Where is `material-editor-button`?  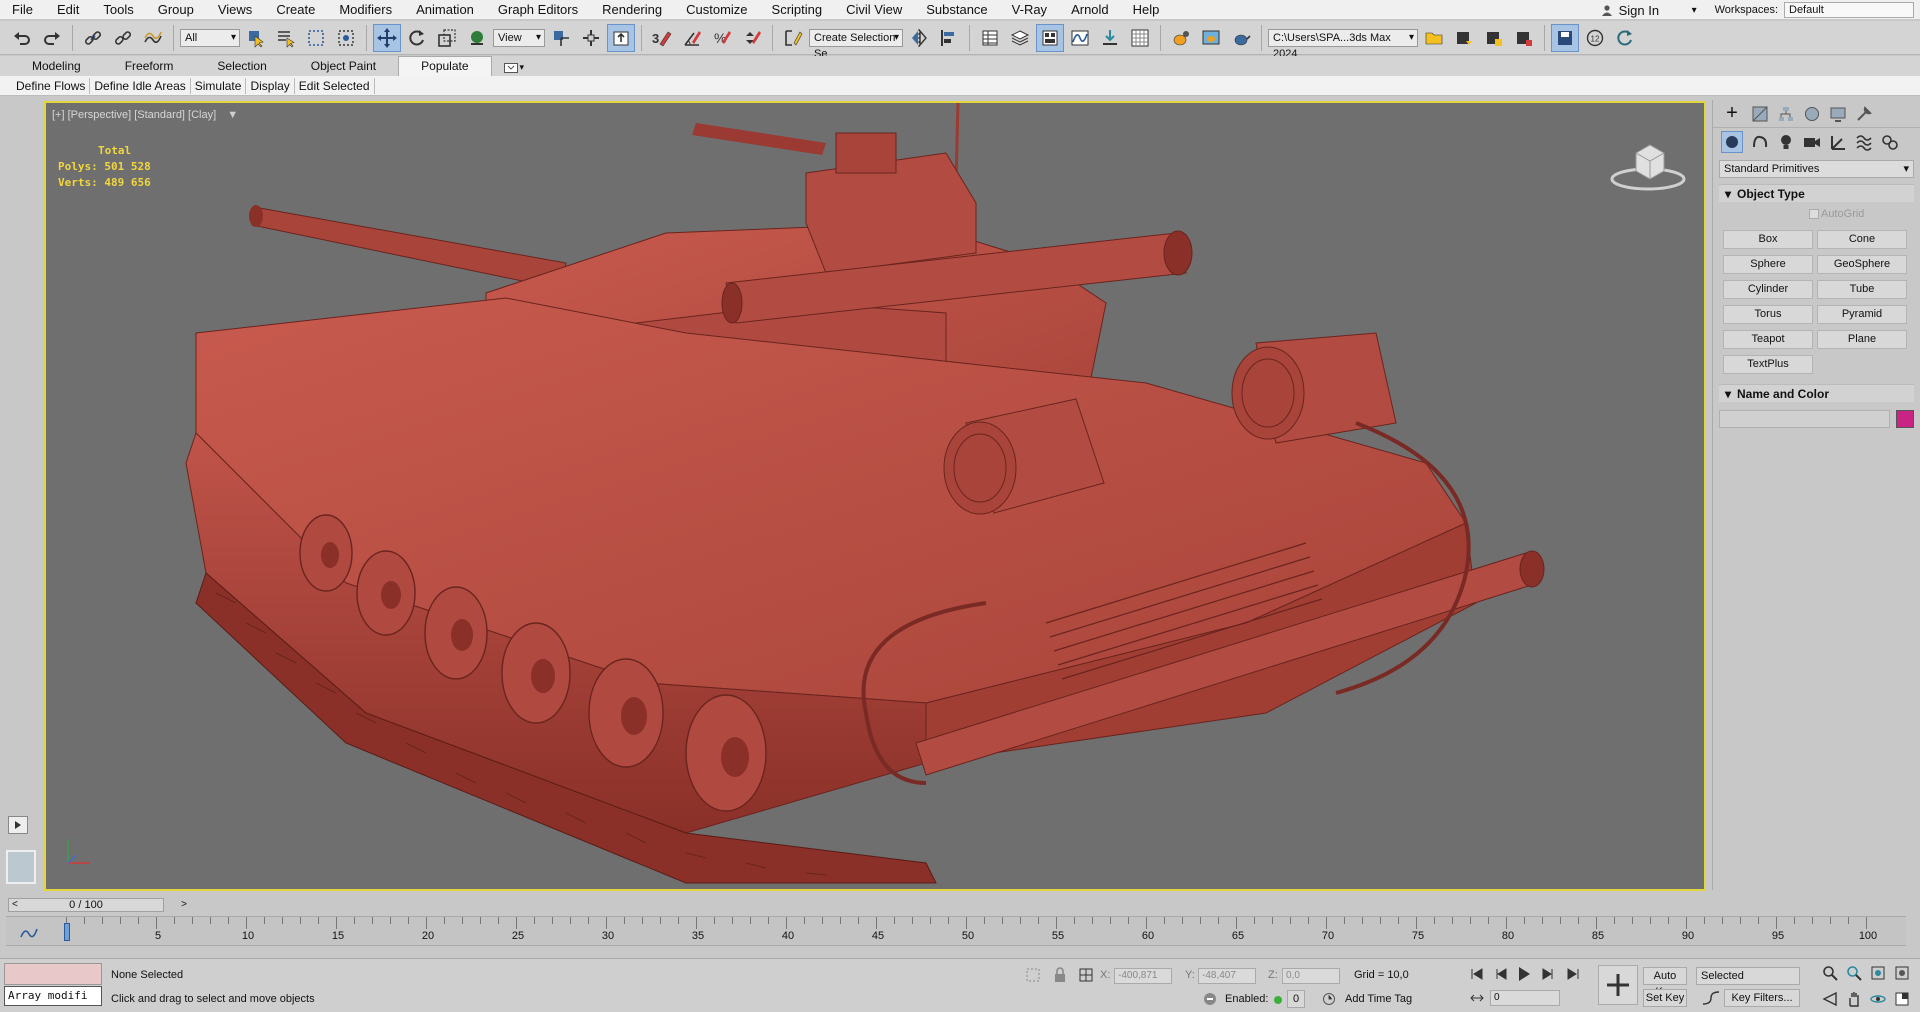
material-editor-button is located at coordinates (1140, 38).